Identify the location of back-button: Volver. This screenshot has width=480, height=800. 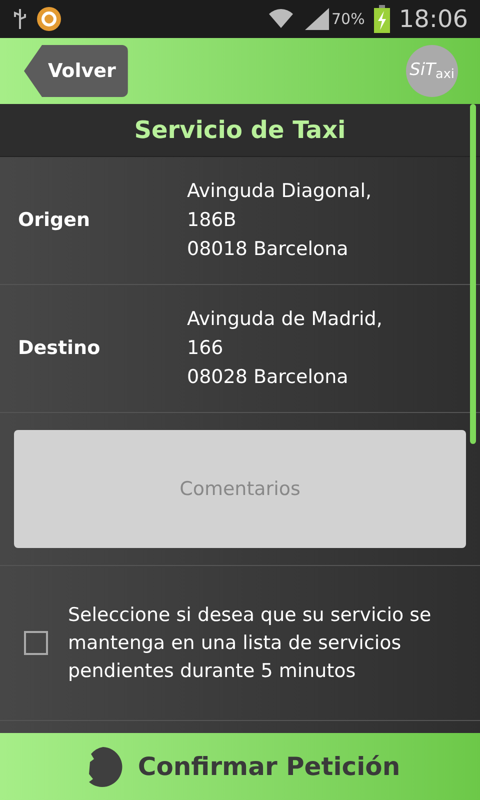
(76, 71).